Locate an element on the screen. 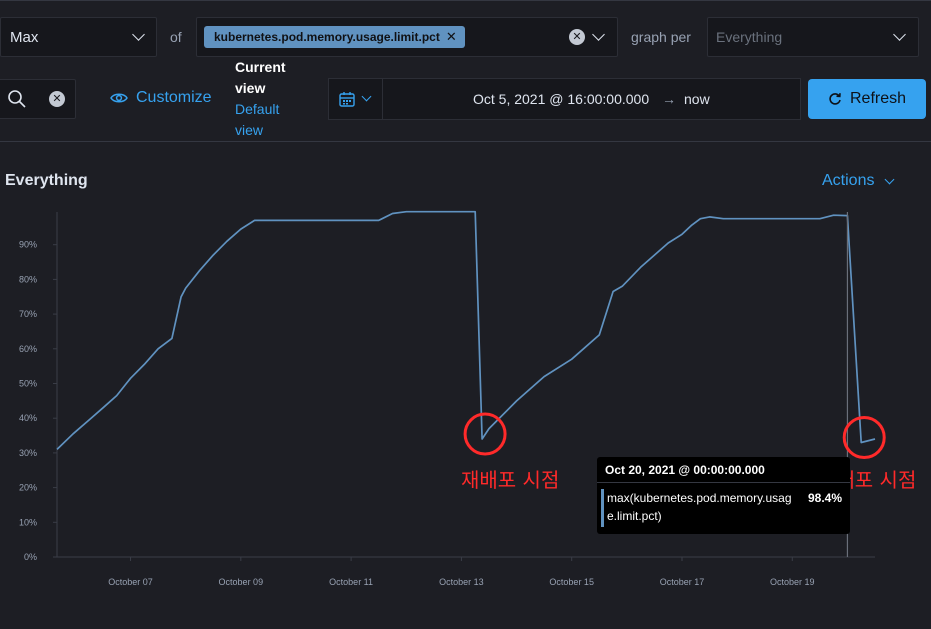 The width and height of the screenshot is (931, 629). customize-button: Customize is located at coordinates (161, 98).